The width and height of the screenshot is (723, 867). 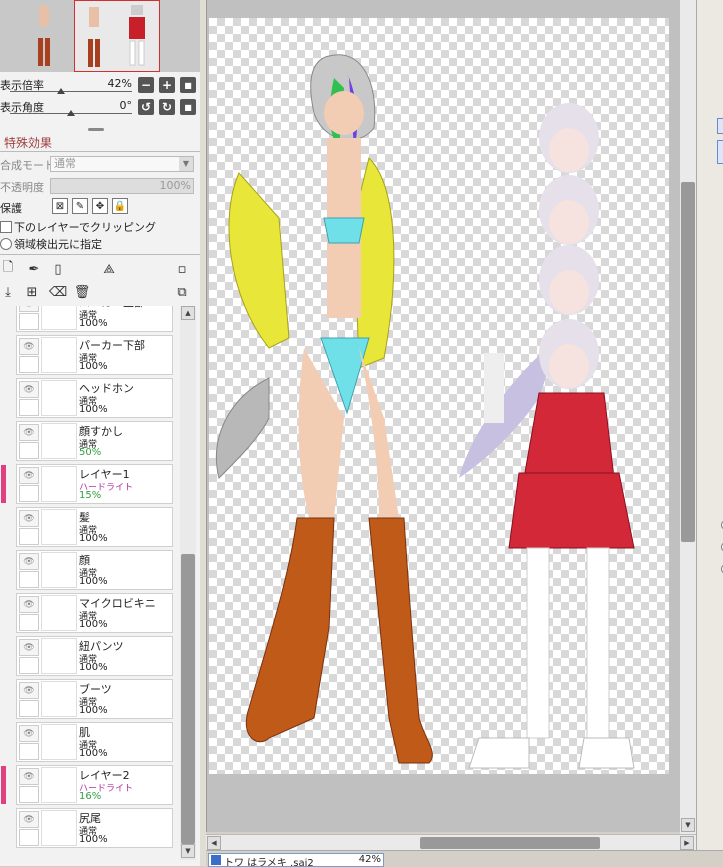 I want to click on opacity-slider: 100%, so click(x=122, y=186).